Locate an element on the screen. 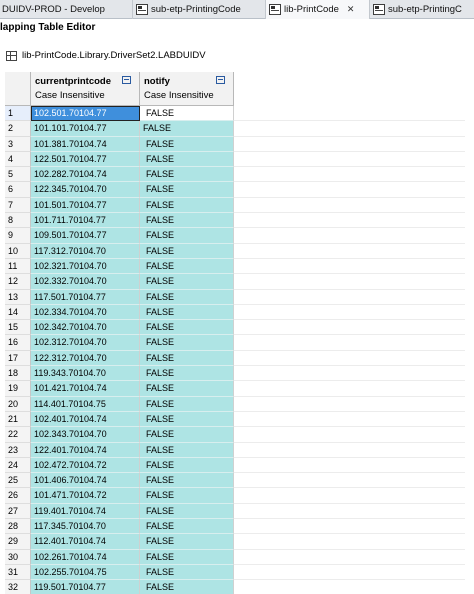 The image size is (474, 594). row-number: 22 is located at coordinates (18, 435).